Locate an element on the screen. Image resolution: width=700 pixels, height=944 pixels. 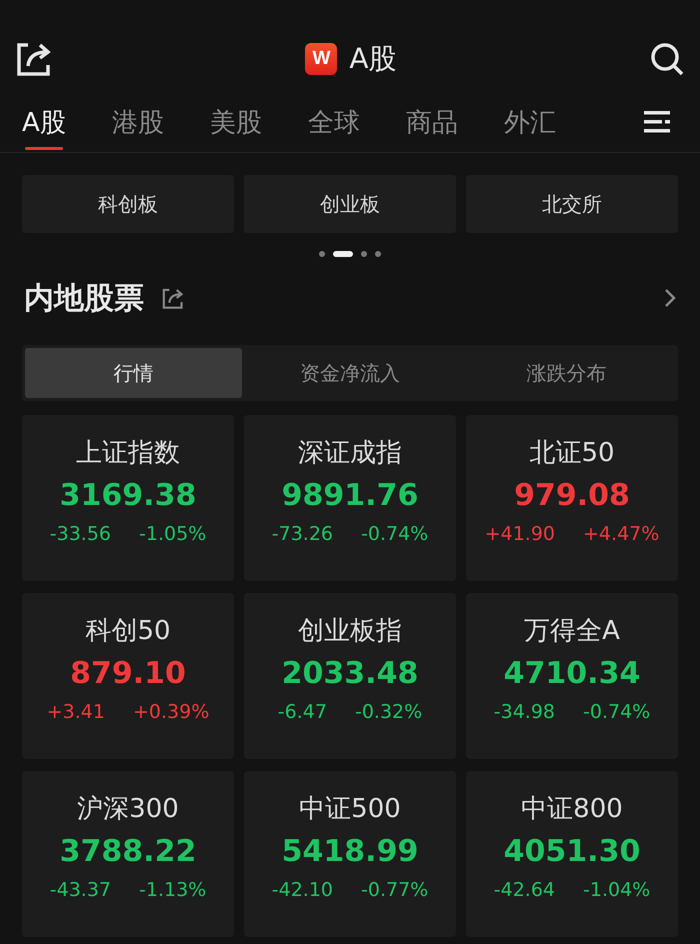
index-change: -34.98 is located at coordinates (525, 712).